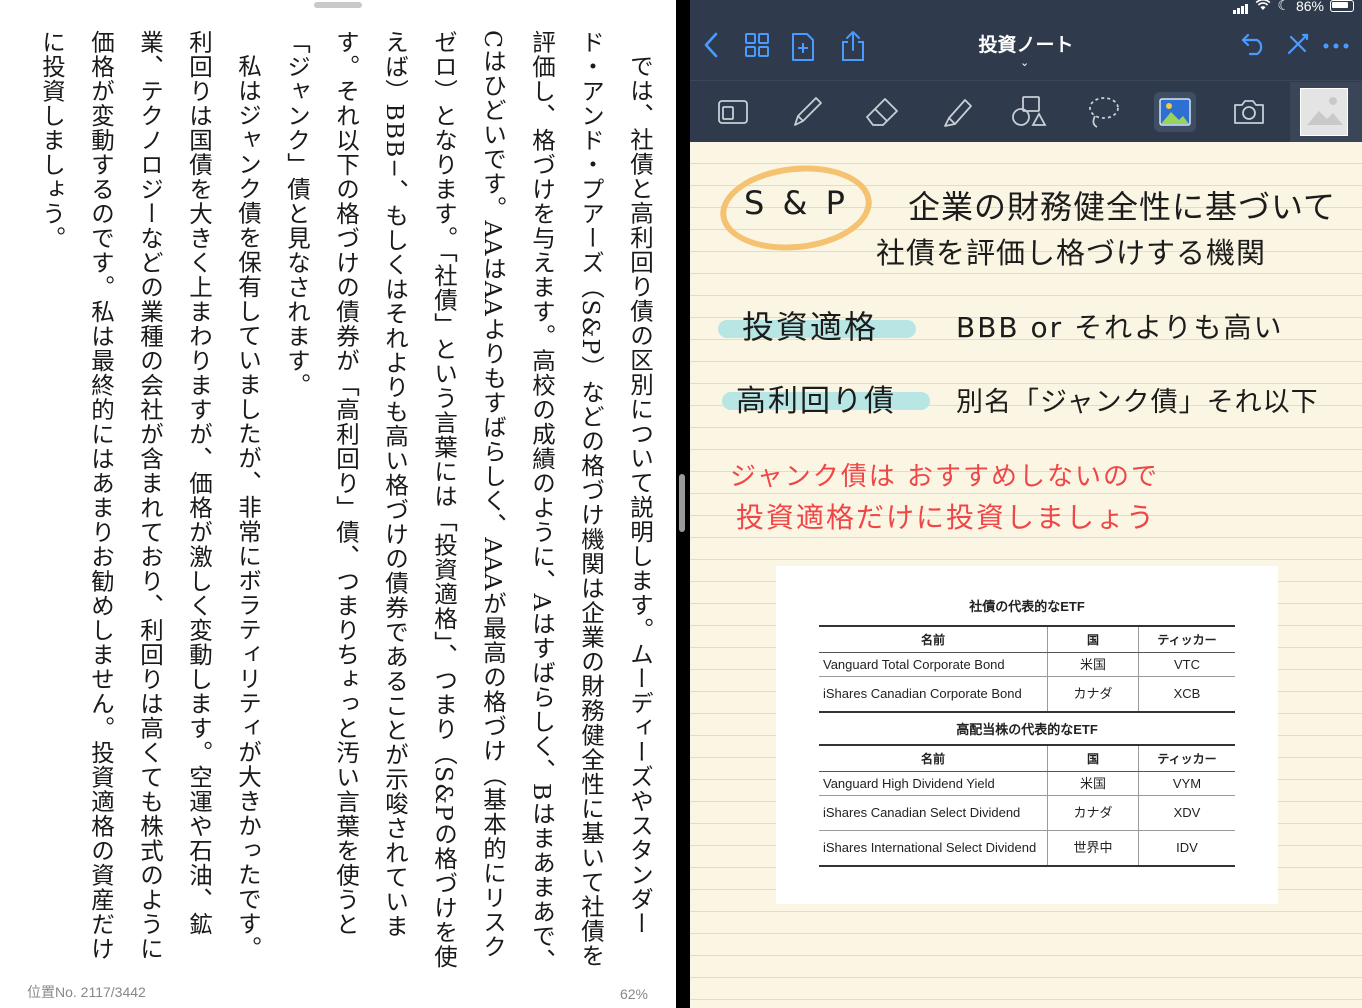 The image size is (1362, 1008). What do you see at coordinates (1122, 207) in the screenshot?
I see `note-sp-desc-1: 企業の財務健全性に基づいて` at bounding box center [1122, 207].